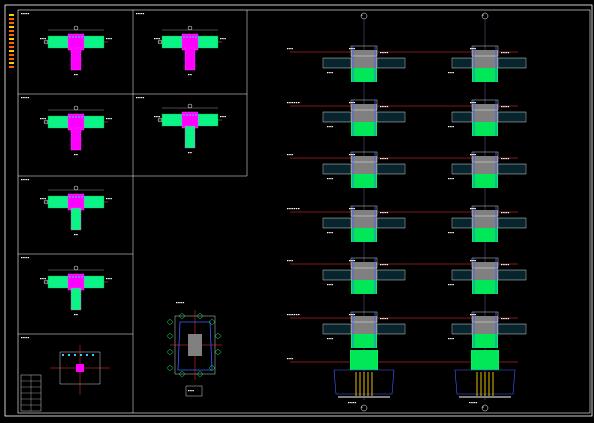 This screenshot has width=594, height=423. What do you see at coordinates (487, 63) in the screenshot?
I see `beam-column-joint-b1` at bounding box center [487, 63].